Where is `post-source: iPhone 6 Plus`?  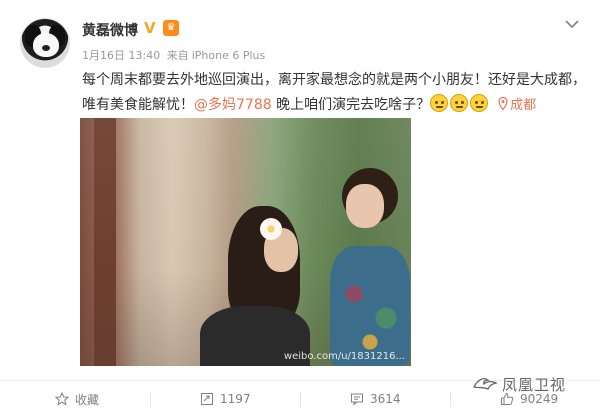 post-source: iPhone 6 Plus is located at coordinates (229, 55).